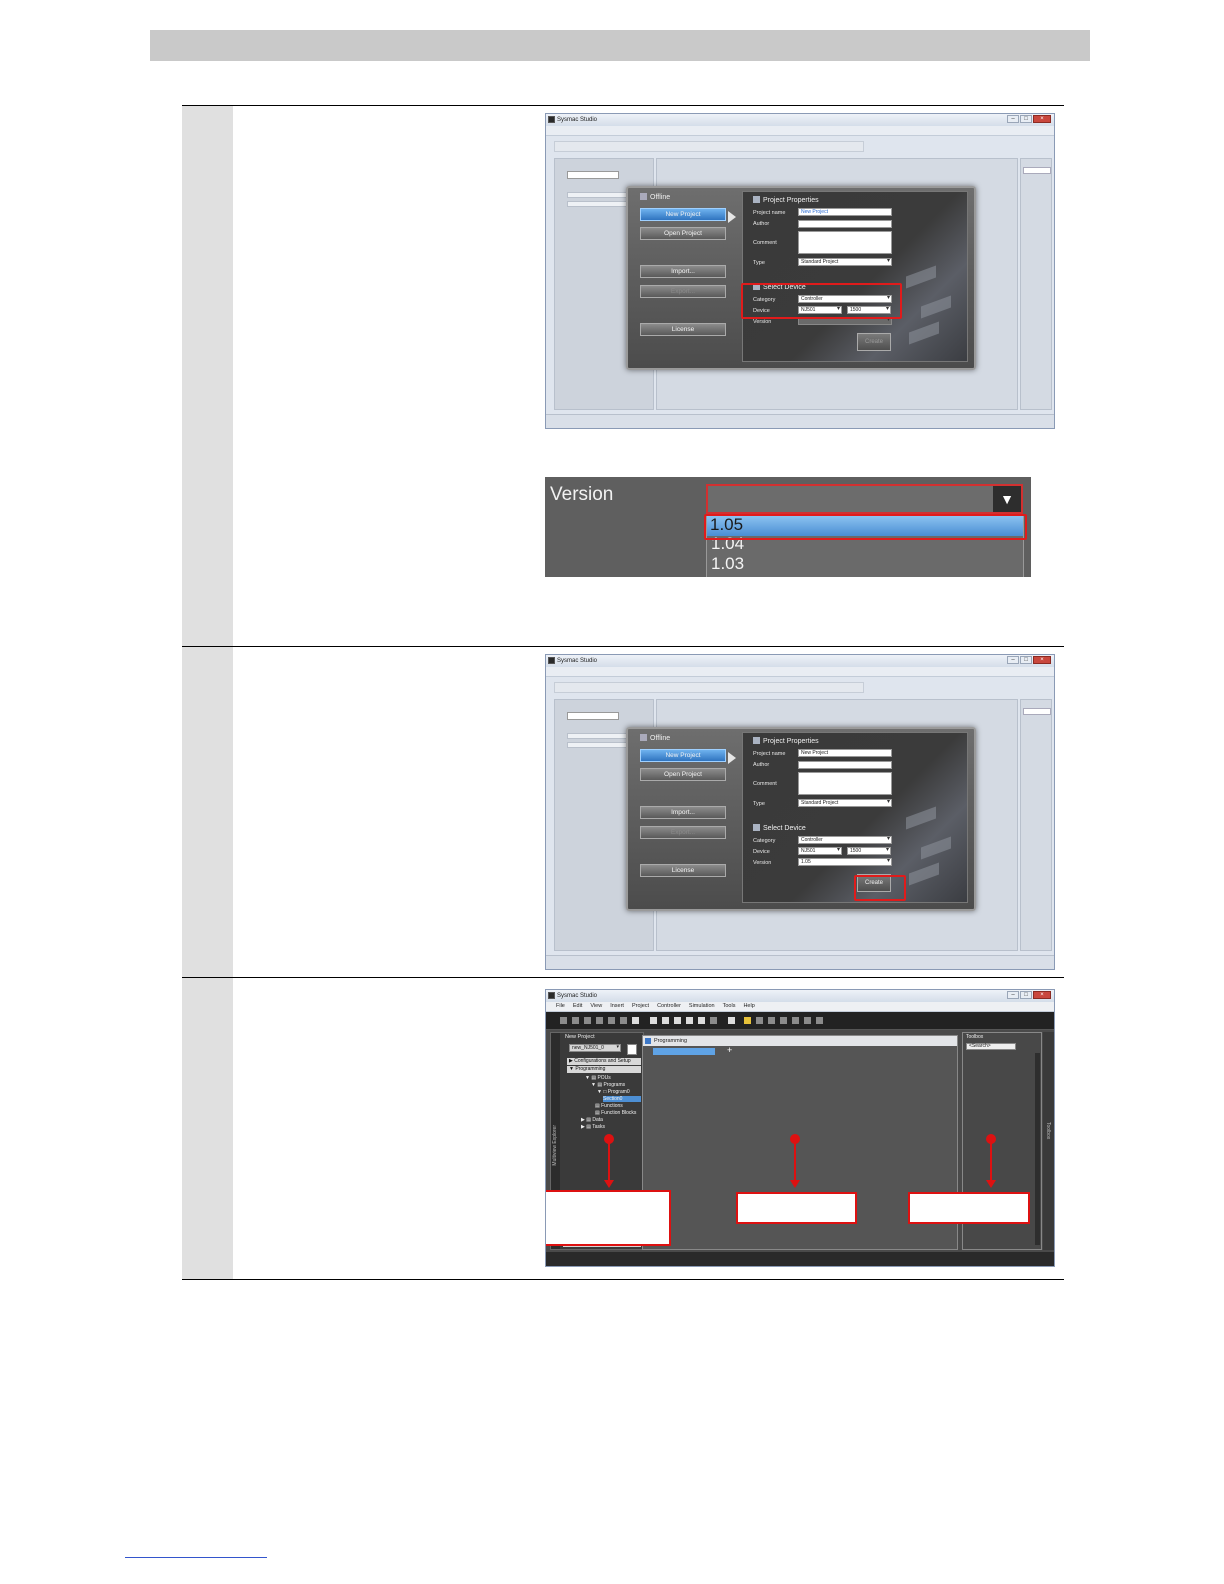 The image size is (1224, 1584). Describe the element at coordinates (796, 1208) in the screenshot. I see `callout-box-programming` at that location.